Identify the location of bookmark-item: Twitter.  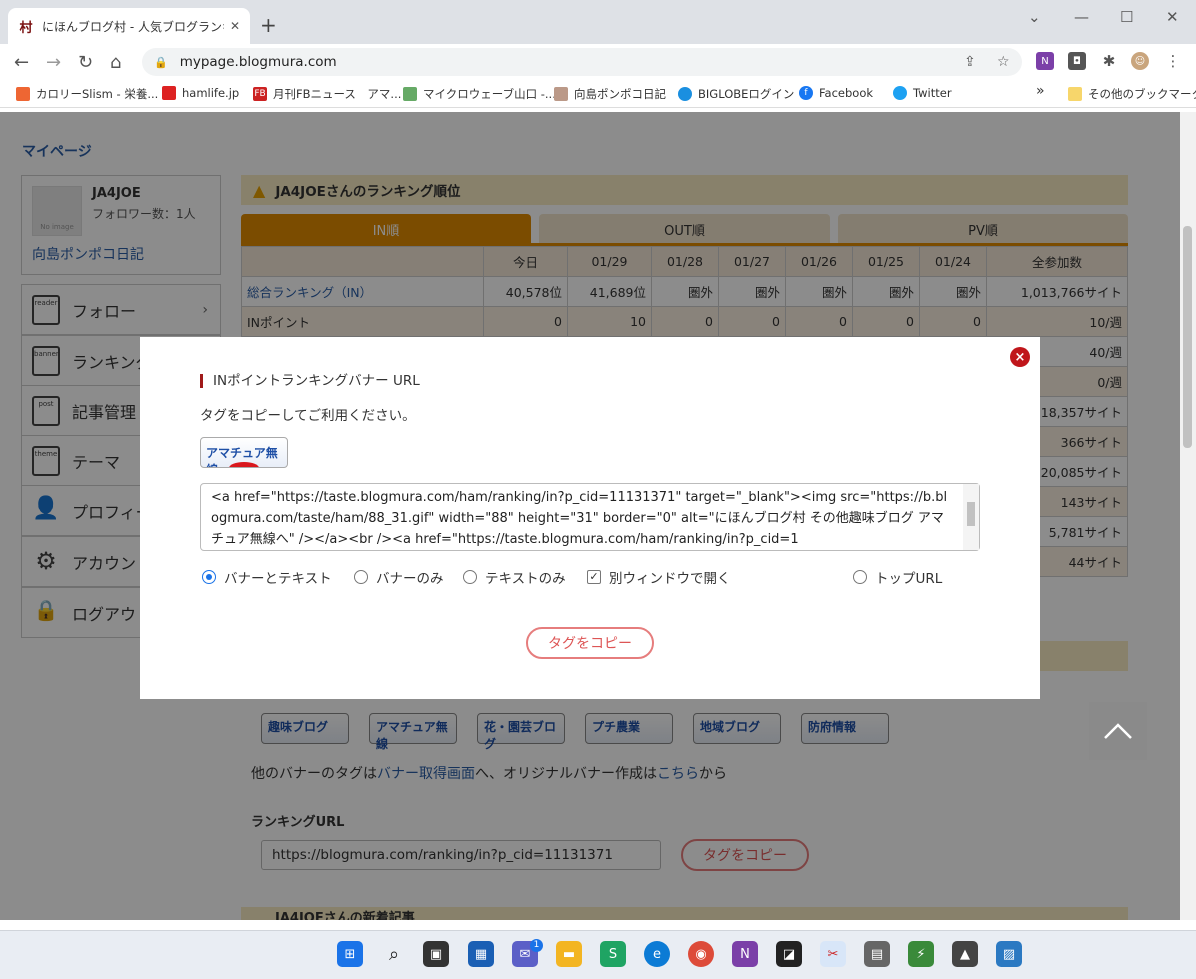
(922, 93).